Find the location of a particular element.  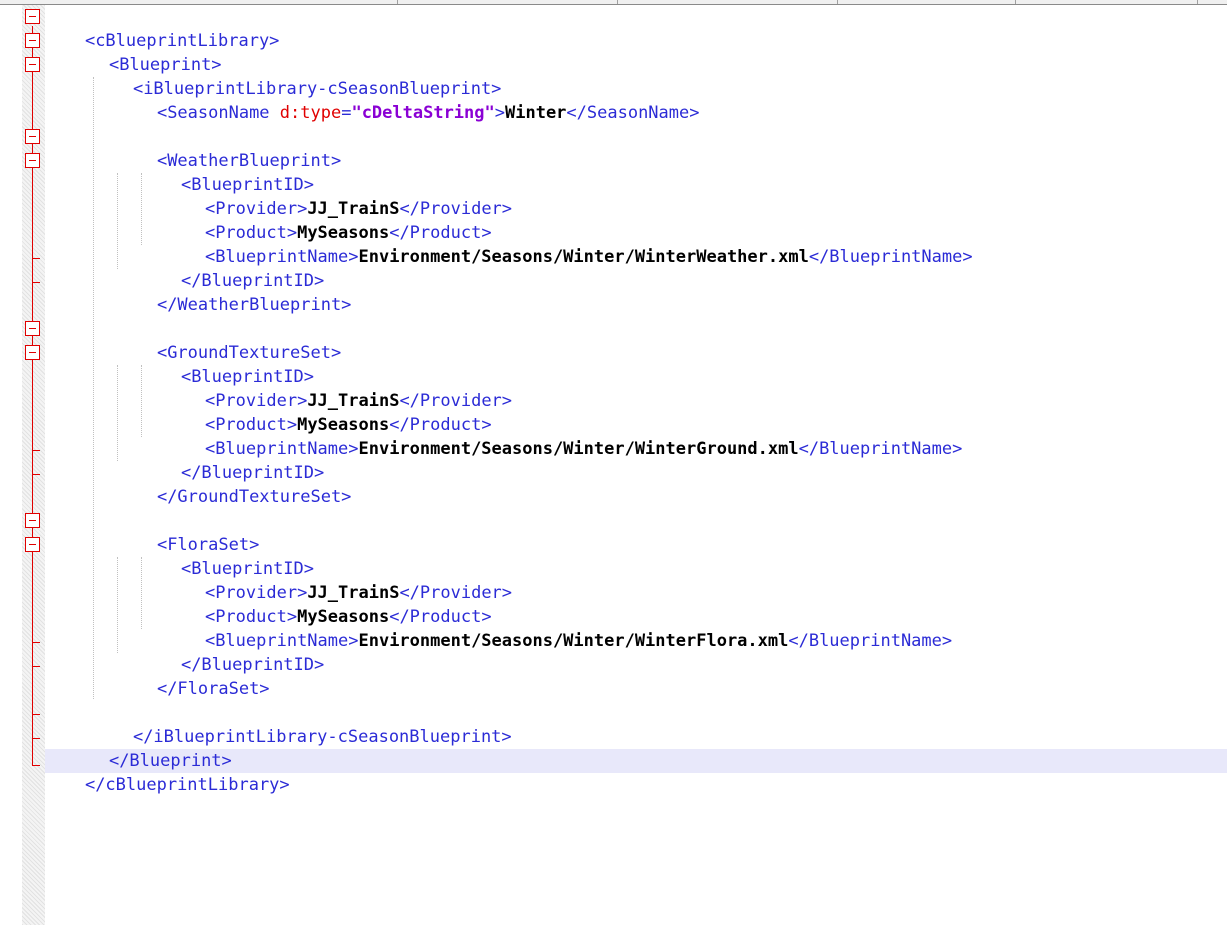

code-line: <iBlueprintLibrary-cSeasonBlueprint> is located at coordinates (296, 76).